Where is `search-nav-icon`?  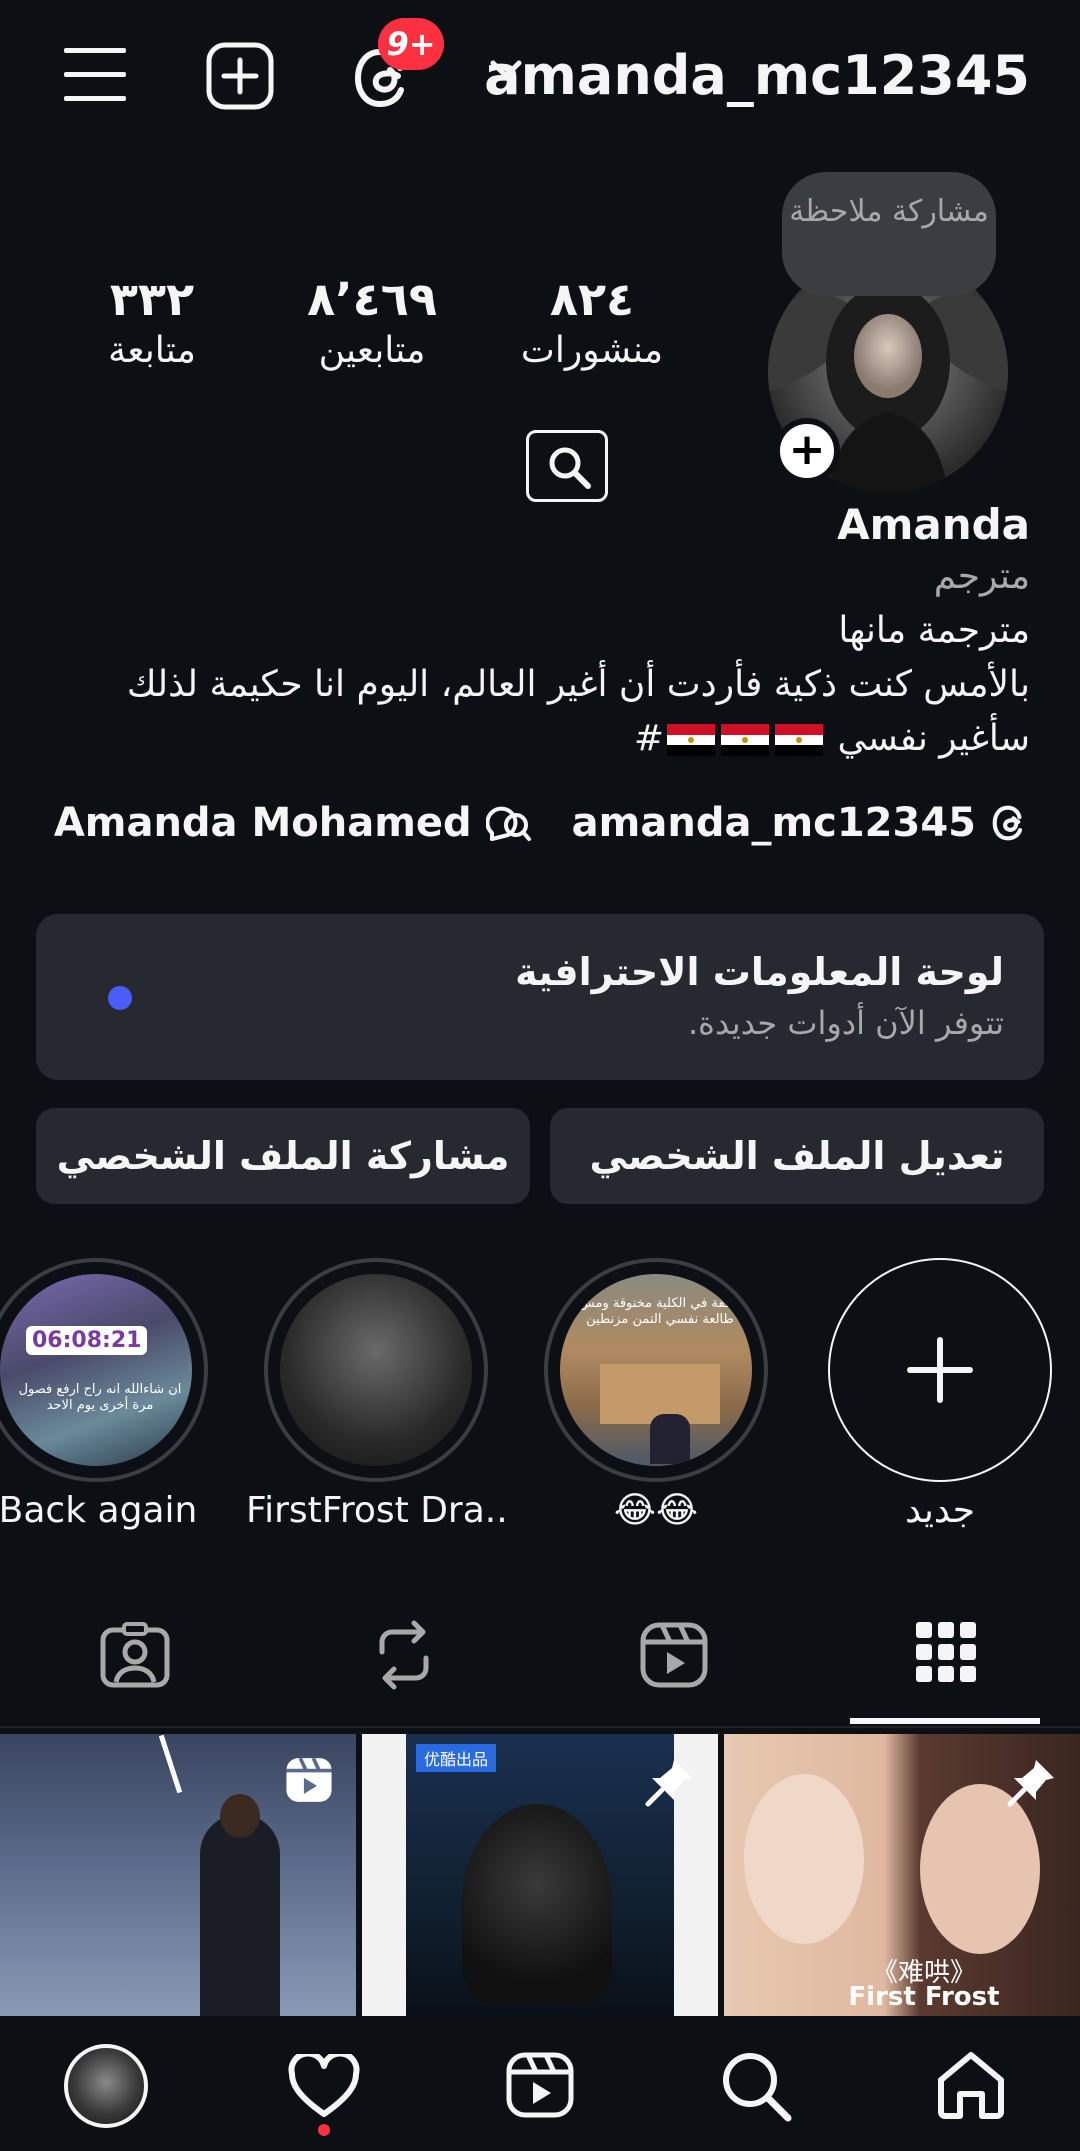 search-nav-icon is located at coordinates (756, 2086).